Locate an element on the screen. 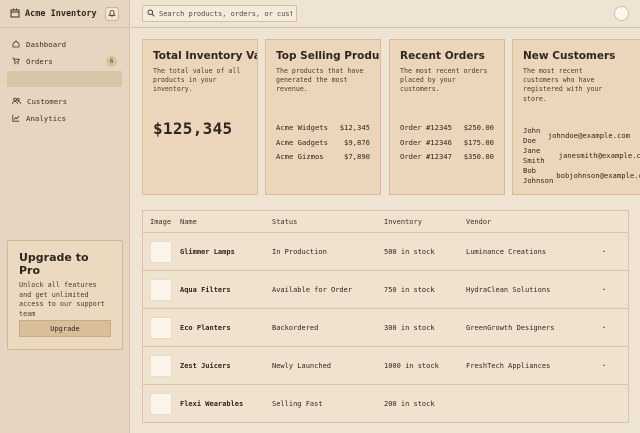  product-status: Newly Launched is located at coordinates (302, 365).